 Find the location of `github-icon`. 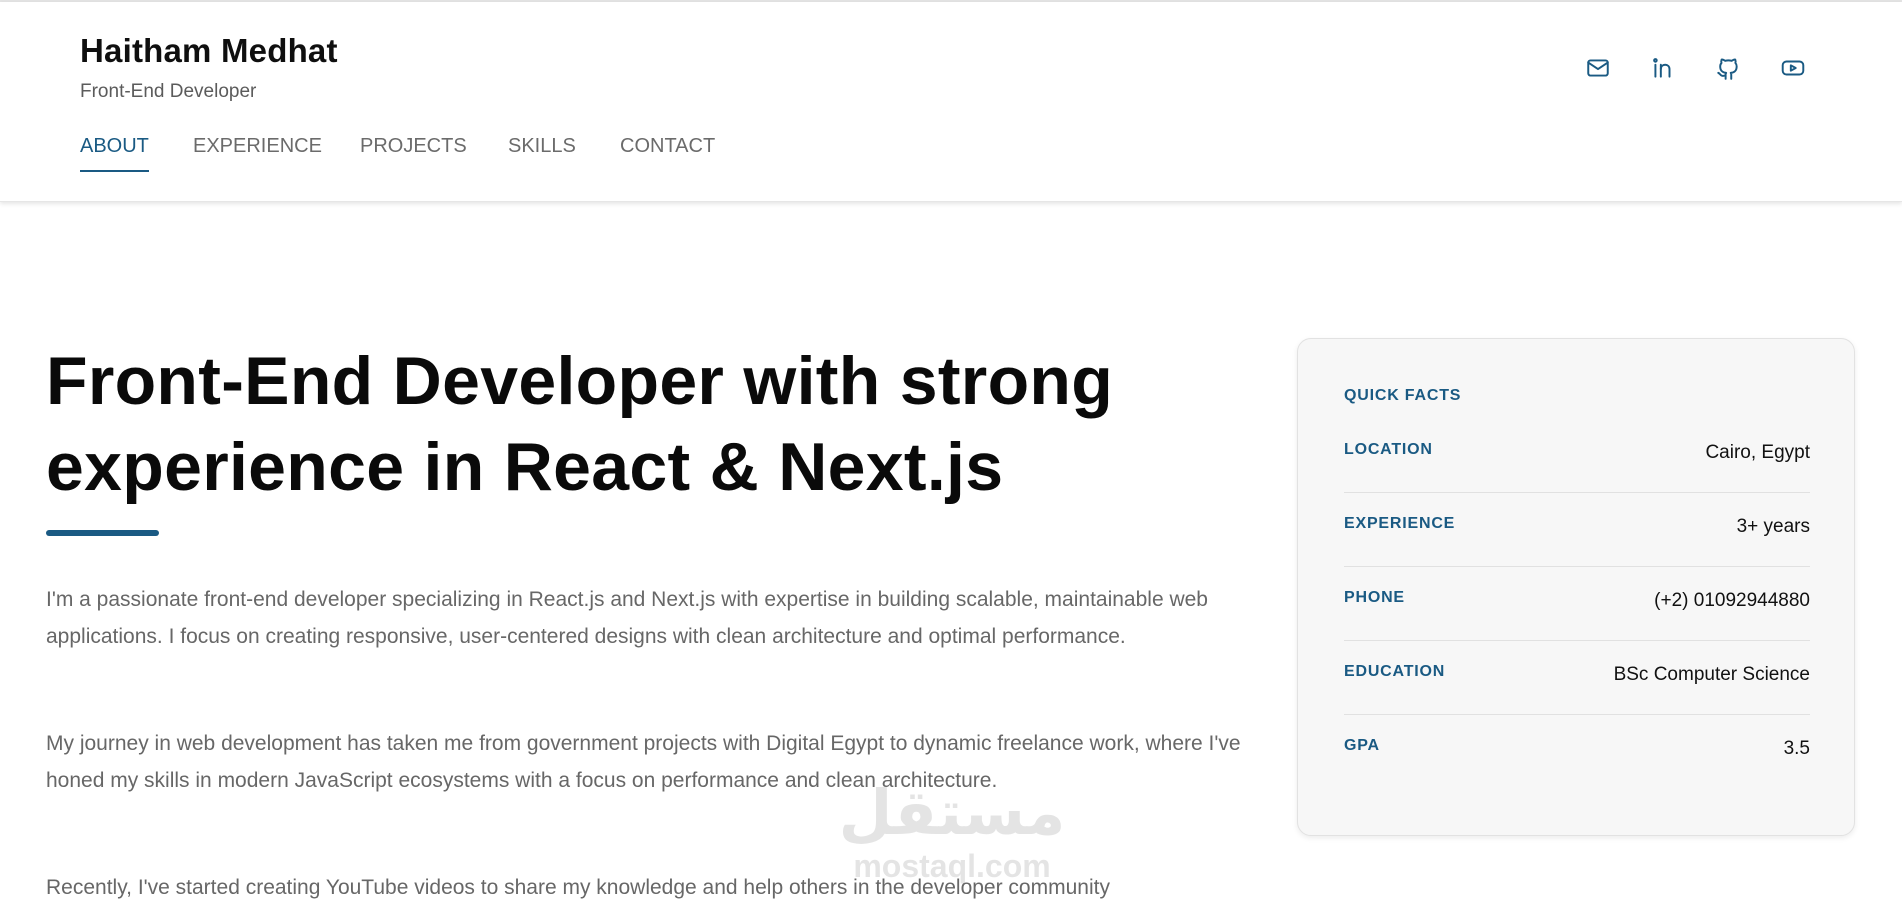

github-icon is located at coordinates (1727, 69).